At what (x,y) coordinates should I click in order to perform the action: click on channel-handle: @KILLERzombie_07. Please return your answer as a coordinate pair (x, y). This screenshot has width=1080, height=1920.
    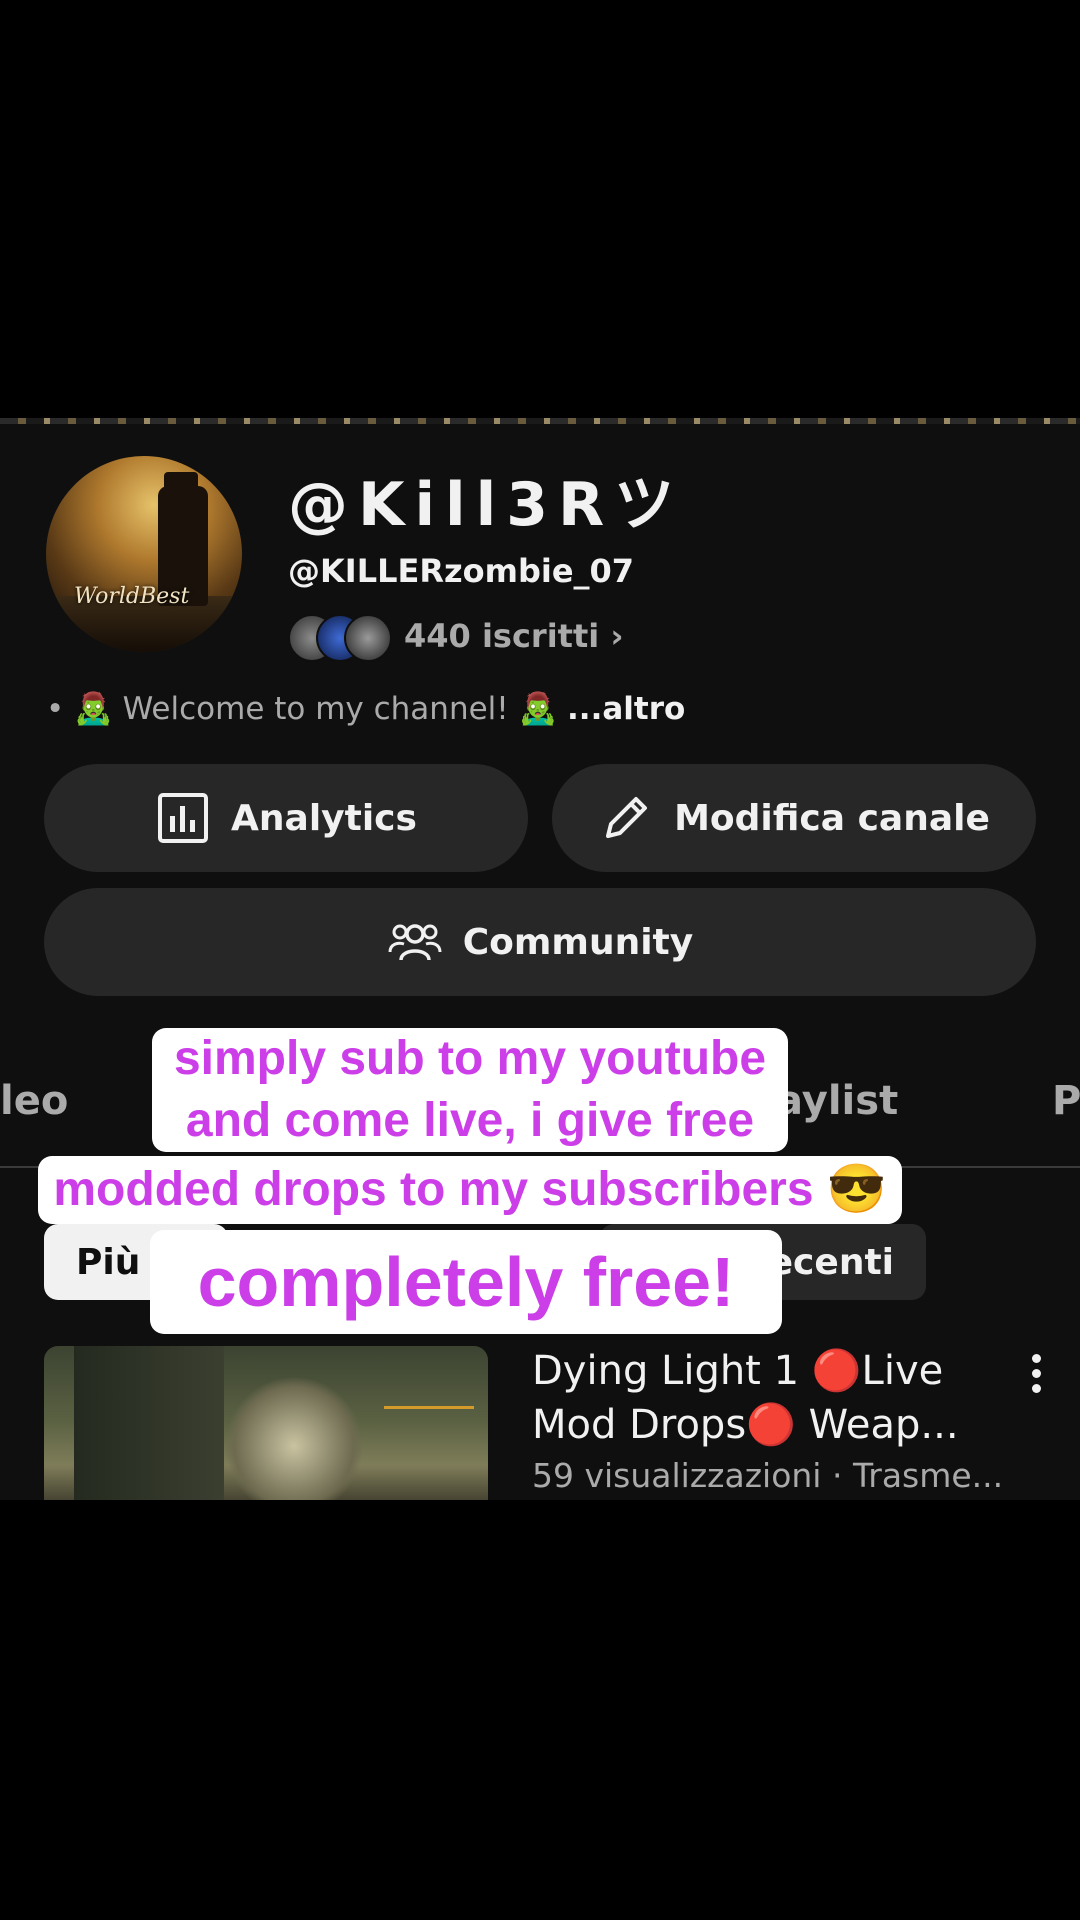
    Looking at the image, I should click on (461, 571).